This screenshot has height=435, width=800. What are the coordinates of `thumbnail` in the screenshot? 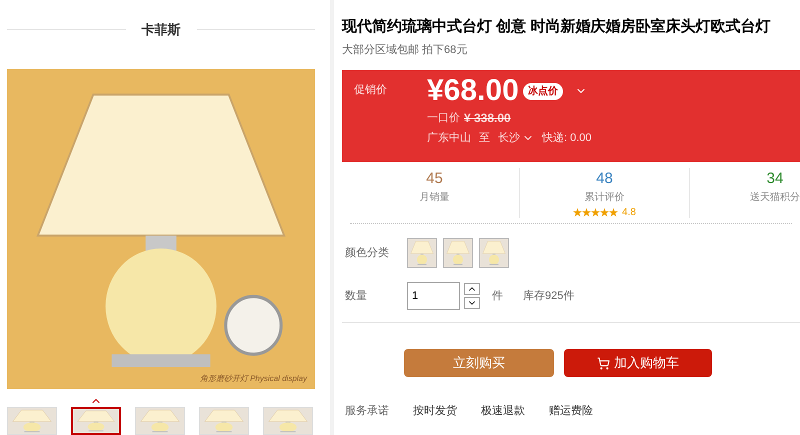 It's located at (96, 421).